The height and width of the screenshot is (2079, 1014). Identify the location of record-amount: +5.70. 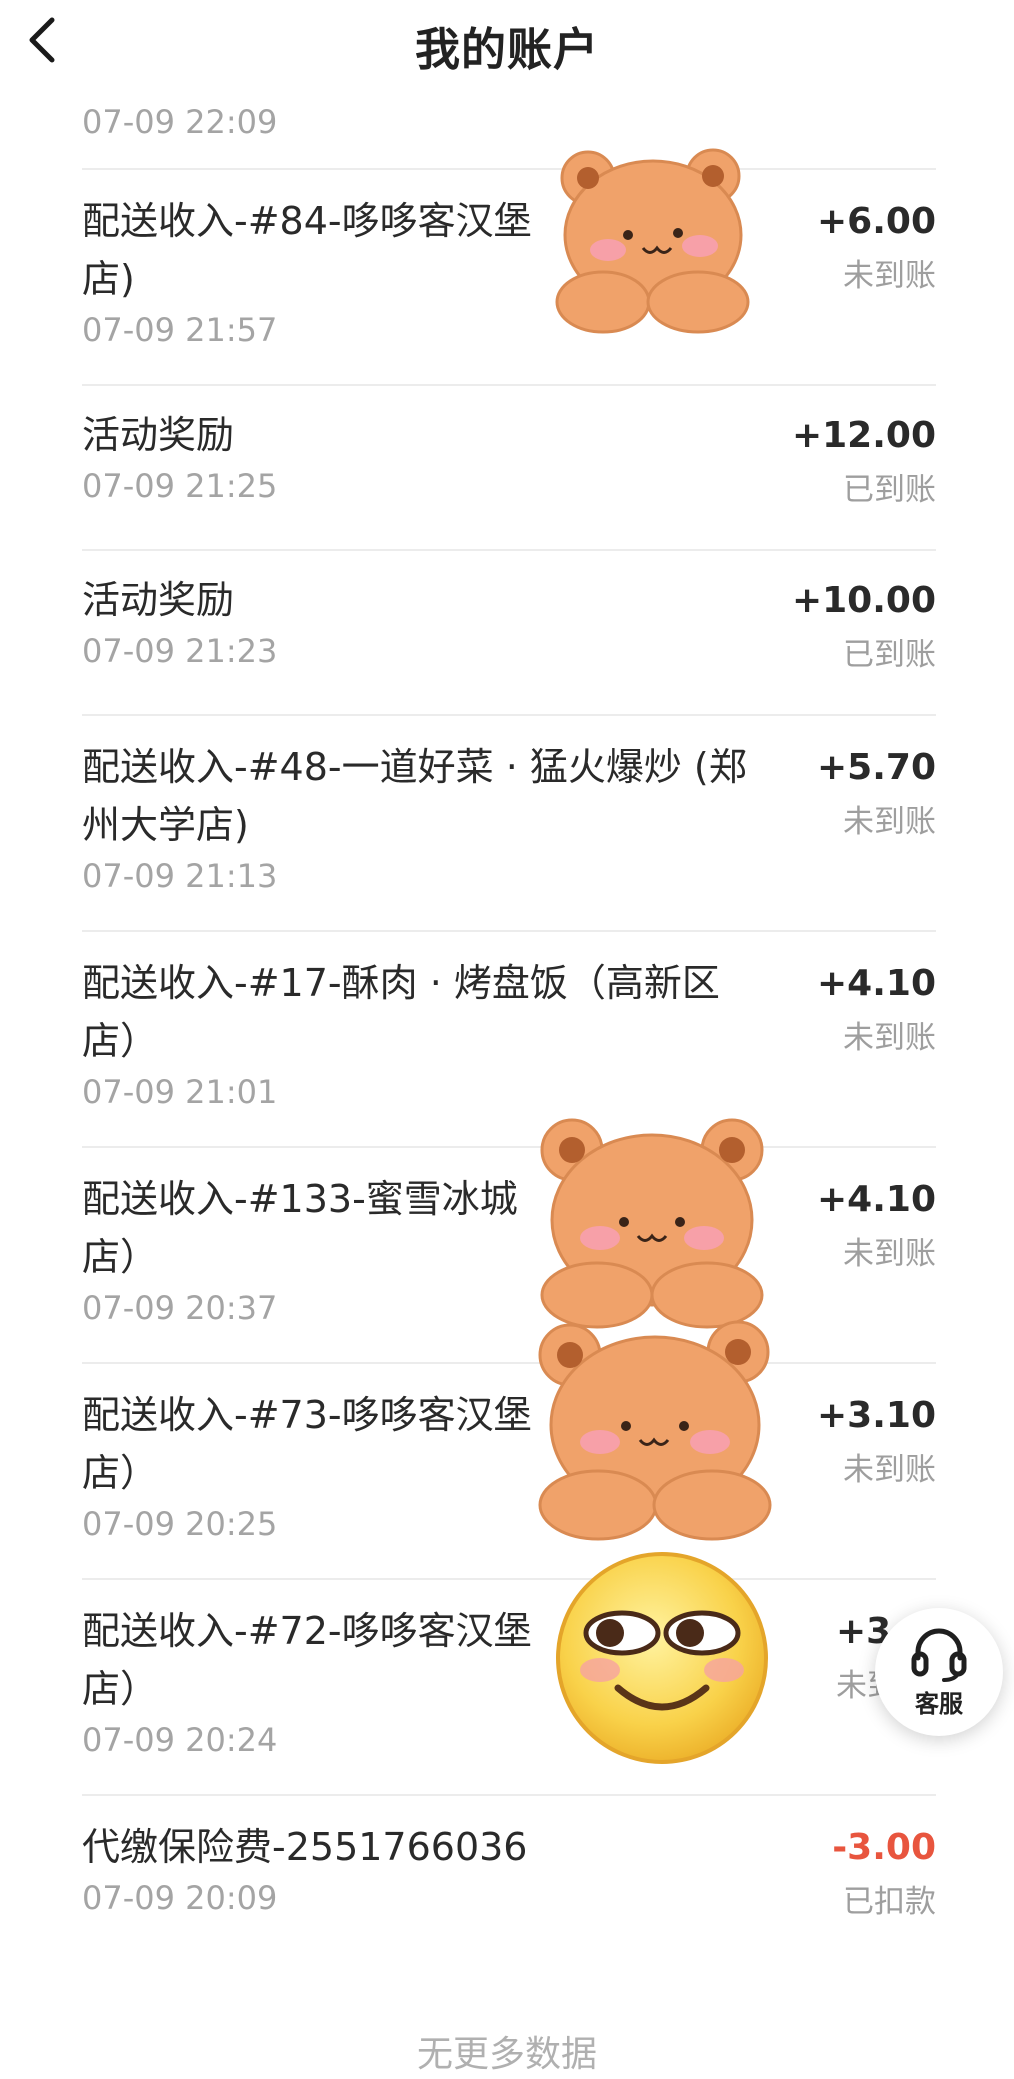
(876, 767).